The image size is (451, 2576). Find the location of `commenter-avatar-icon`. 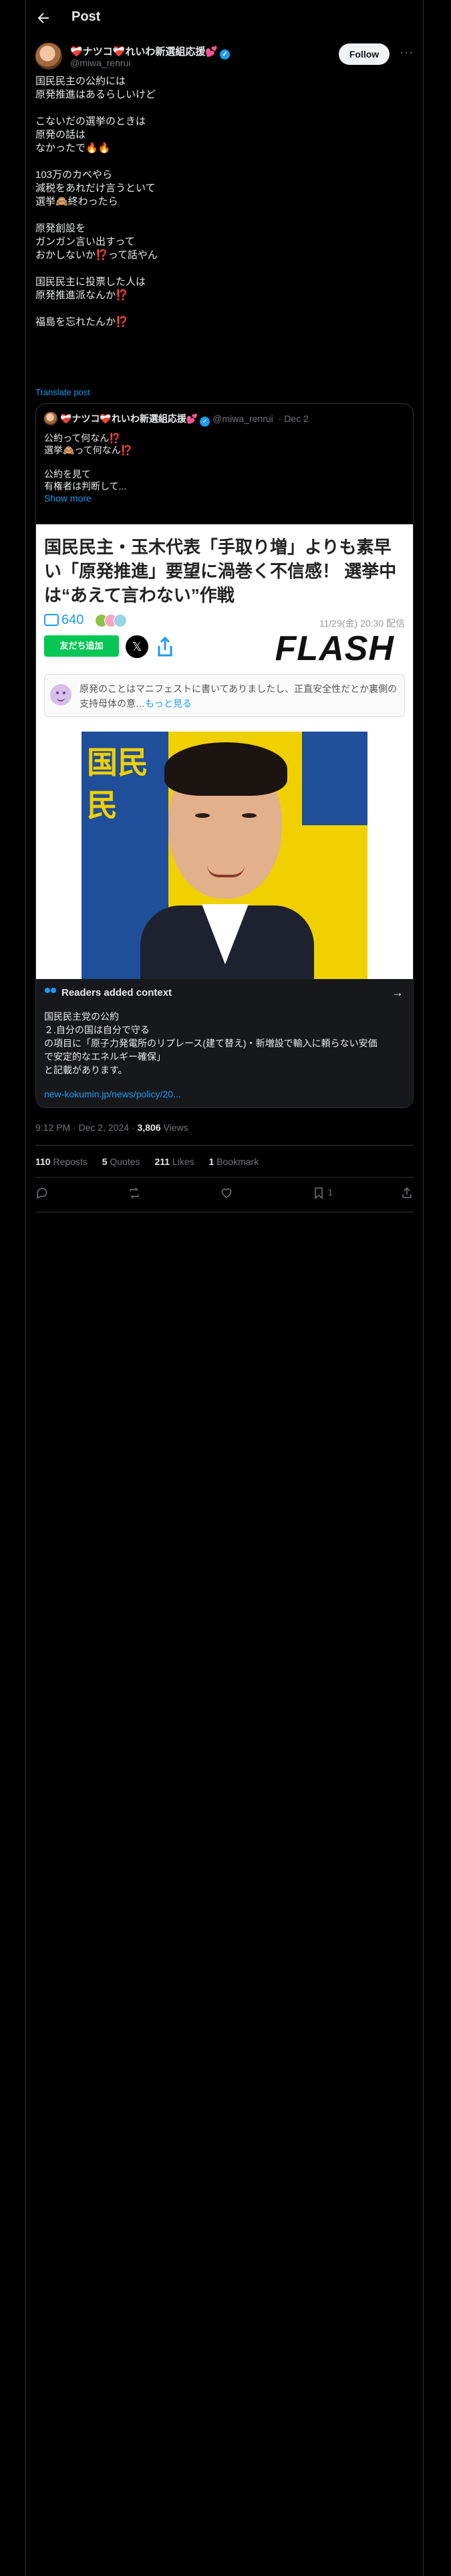

commenter-avatar-icon is located at coordinates (60, 695).